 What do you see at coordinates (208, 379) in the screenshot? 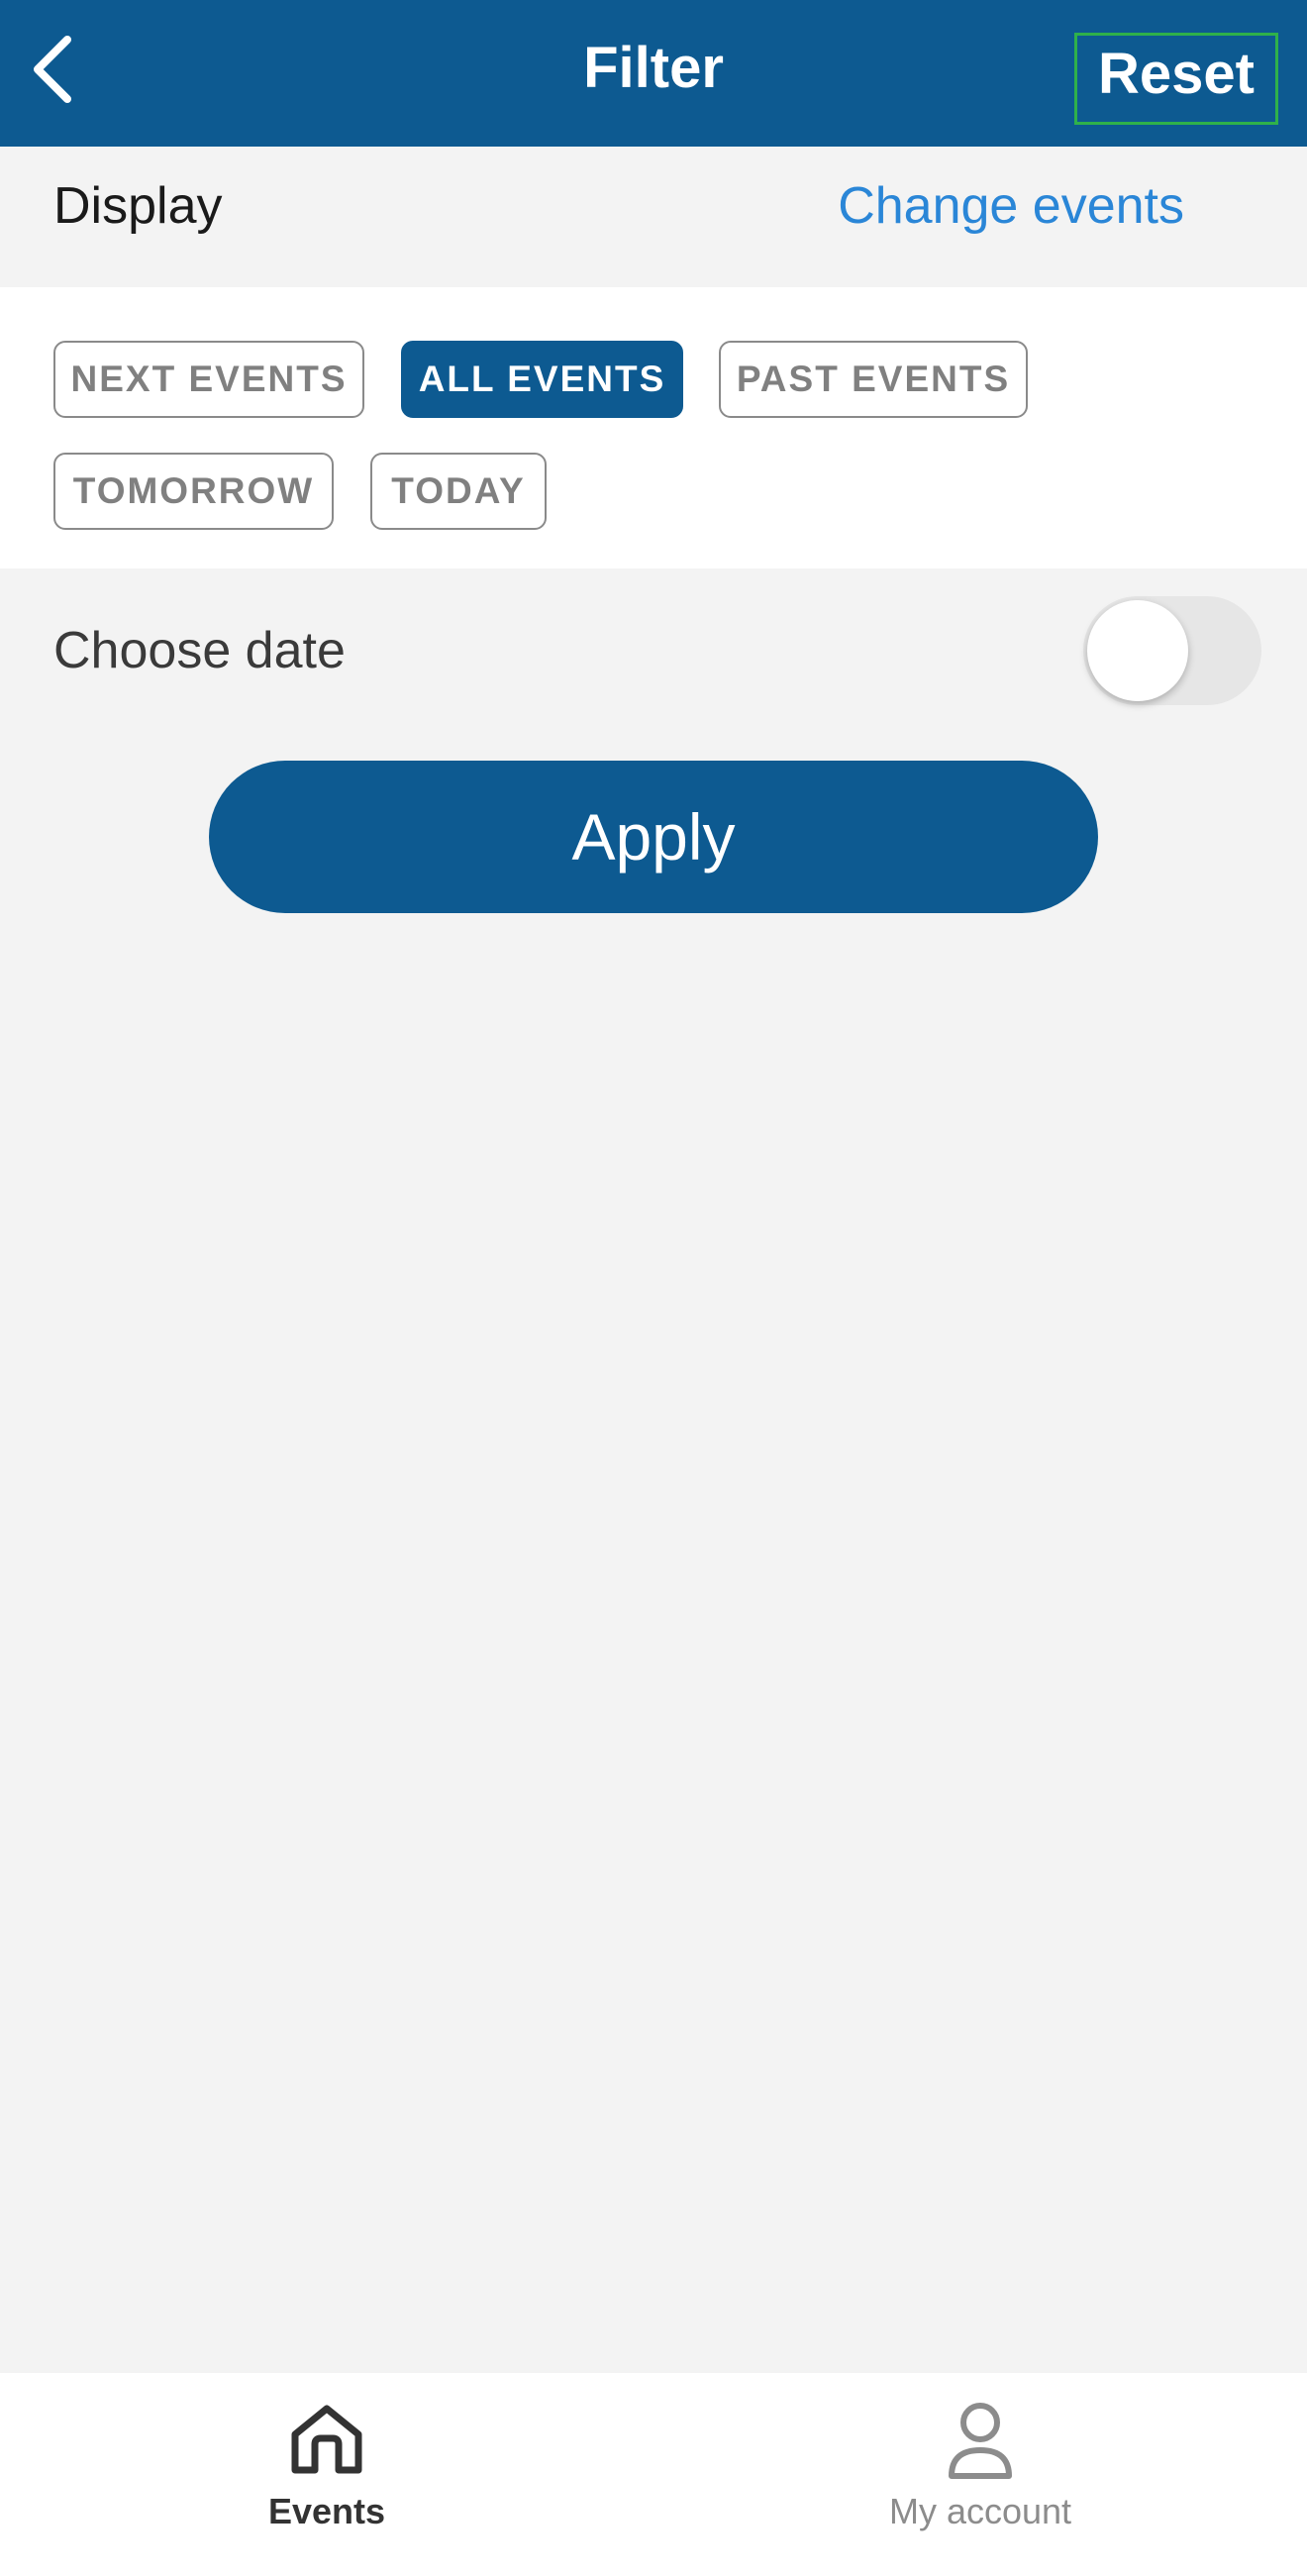
I see `chip-next-events: NEXT EVENTS` at bounding box center [208, 379].